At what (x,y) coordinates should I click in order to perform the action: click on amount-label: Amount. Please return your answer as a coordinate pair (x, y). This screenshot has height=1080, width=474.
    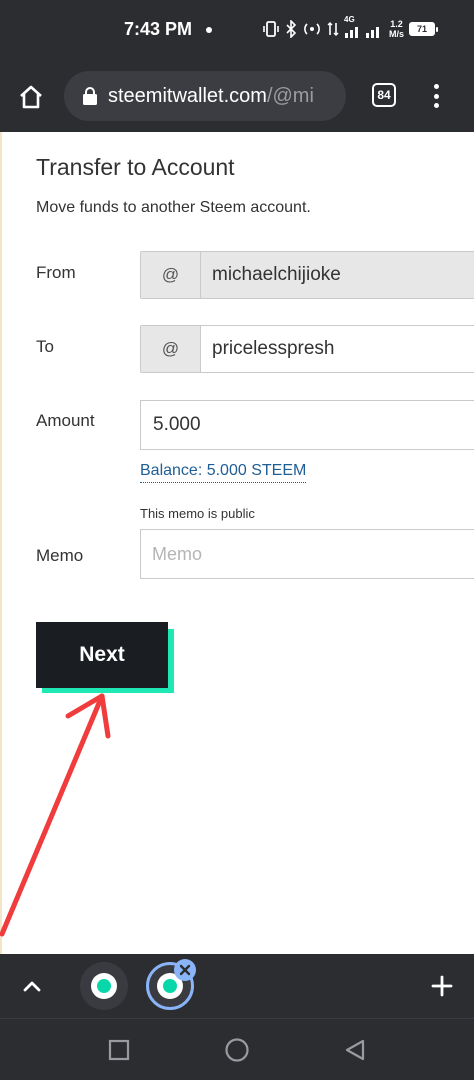
    Looking at the image, I should click on (65, 420).